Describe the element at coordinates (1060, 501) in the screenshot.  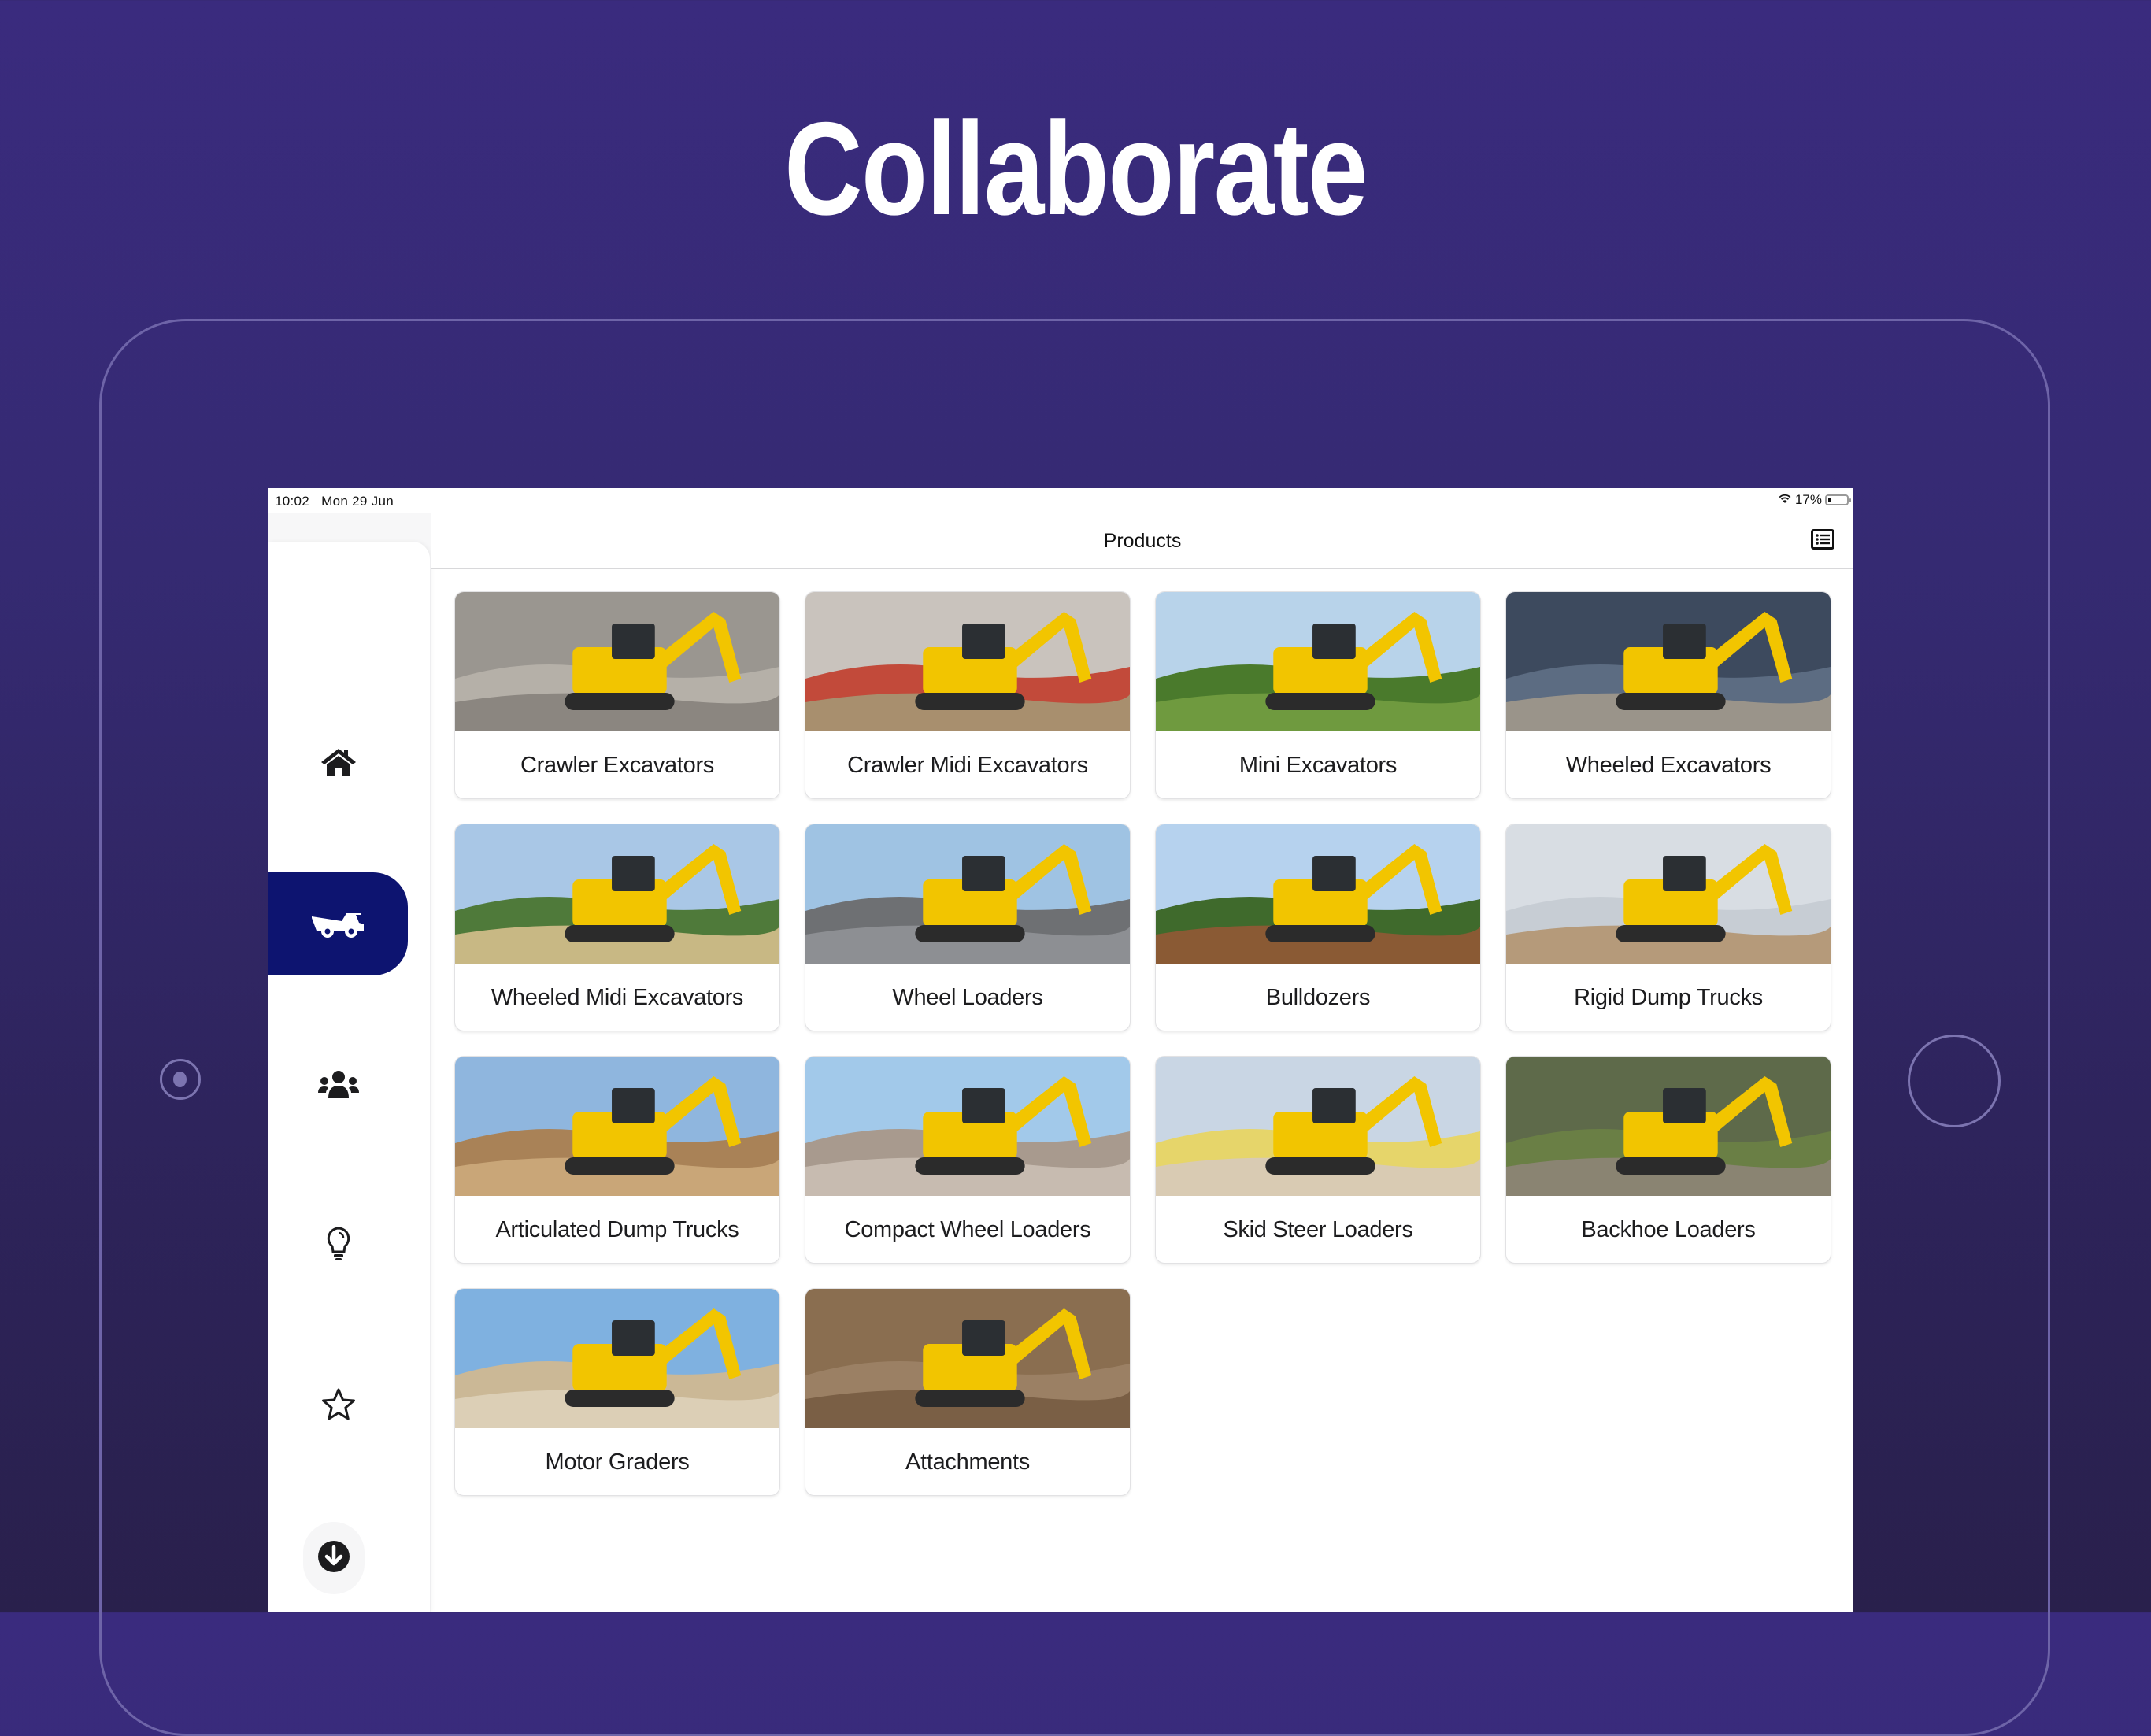
I see `status-bar: 10:02 Mon 29 Jun 17%` at that location.